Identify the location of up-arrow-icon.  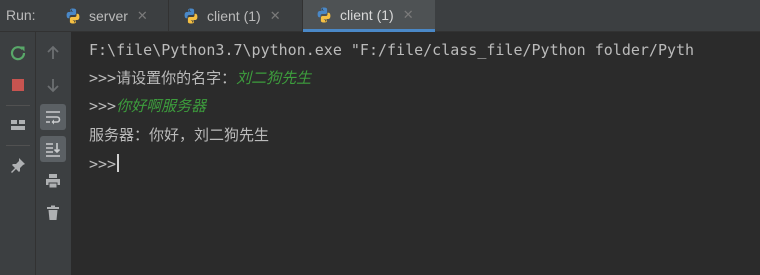
(53, 52).